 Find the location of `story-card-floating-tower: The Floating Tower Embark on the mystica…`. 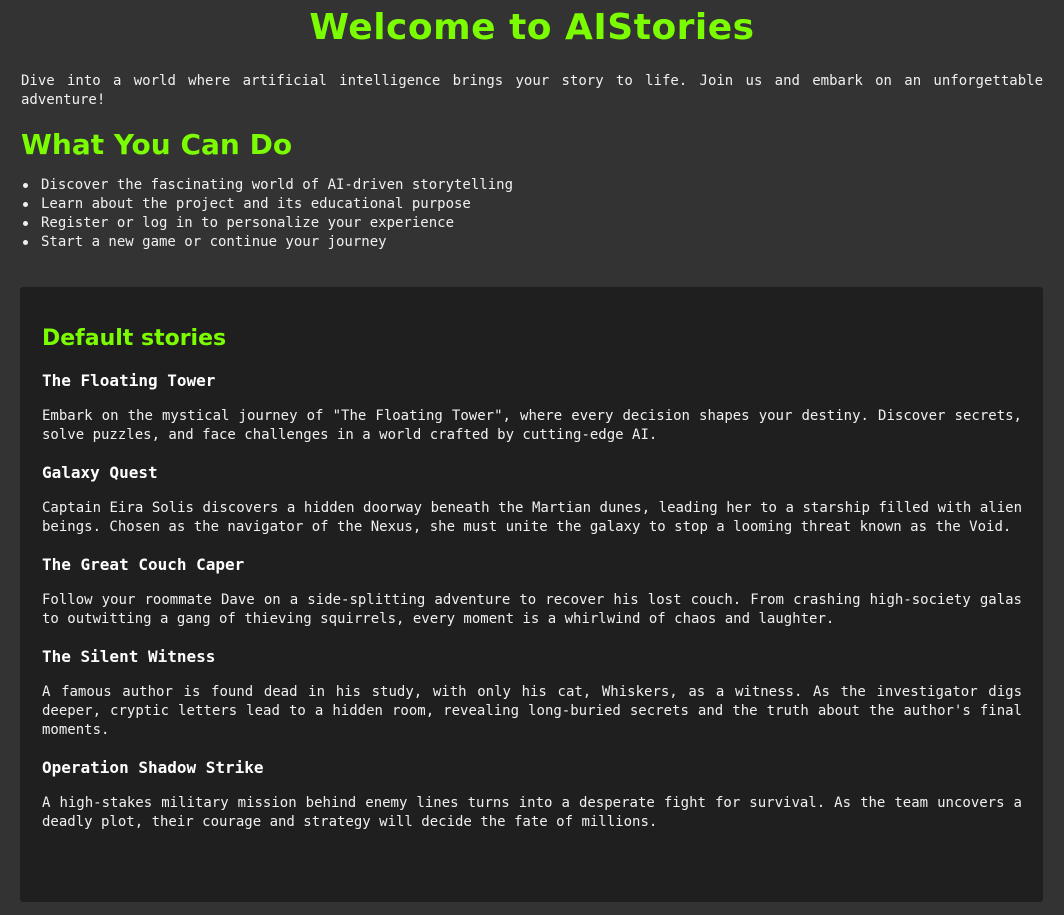

story-card-floating-tower: The Floating Tower Embark on the mystica… is located at coordinates (532, 407).